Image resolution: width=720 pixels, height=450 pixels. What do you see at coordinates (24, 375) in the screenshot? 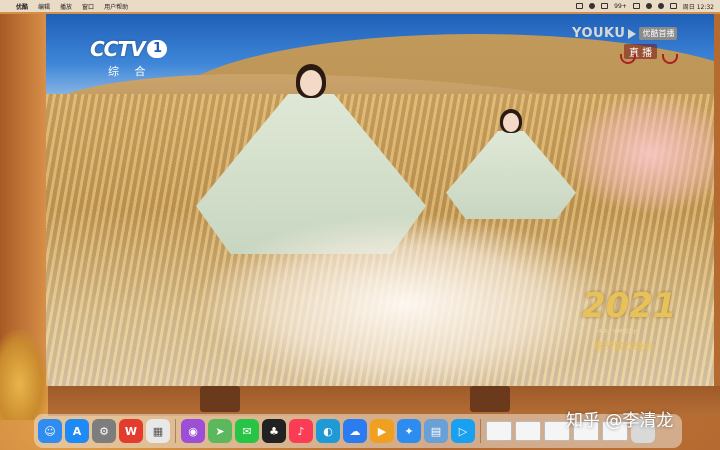
I see `wallpaper-character-left` at bounding box center [24, 375].